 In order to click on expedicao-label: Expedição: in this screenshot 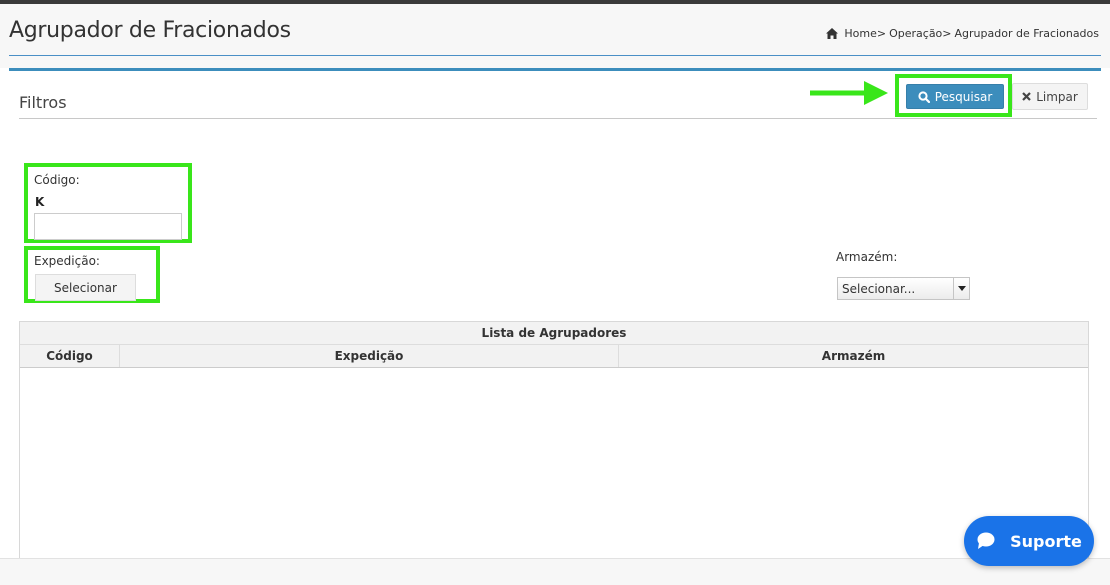, I will do `click(67, 261)`.